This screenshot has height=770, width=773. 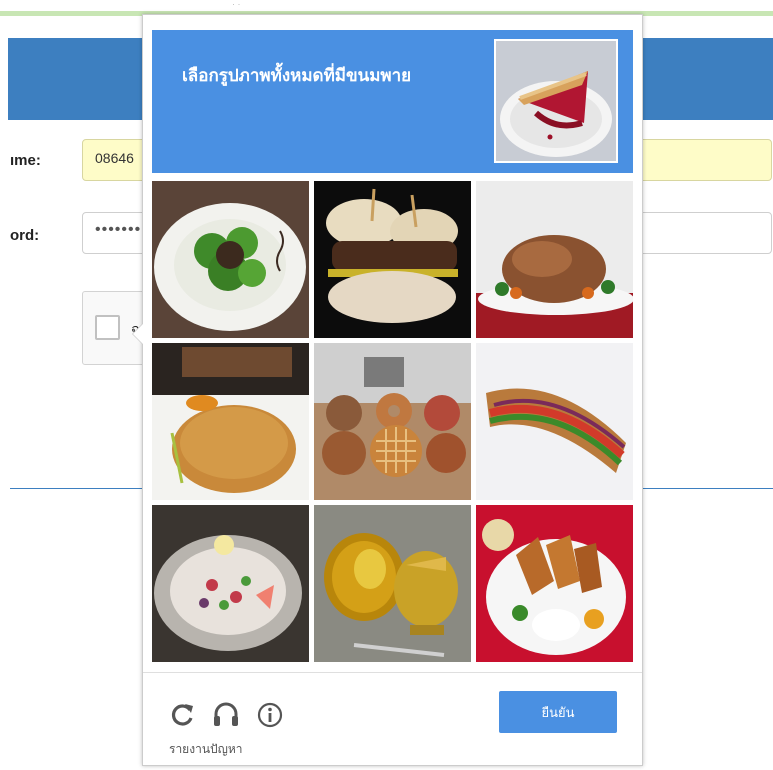 What do you see at coordinates (107, 327) in the screenshot?
I see `recaptcha-checkbox` at bounding box center [107, 327].